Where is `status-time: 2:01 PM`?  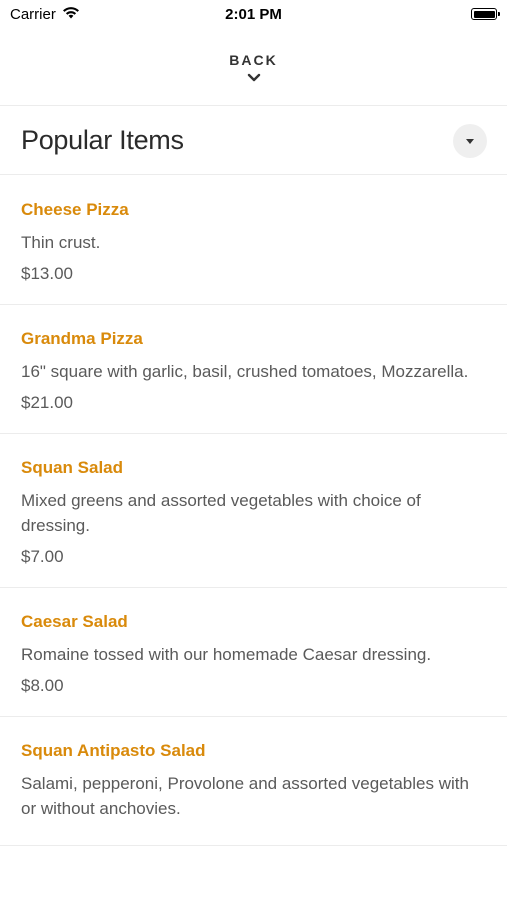
status-time: 2:01 PM is located at coordinates (253, 14).